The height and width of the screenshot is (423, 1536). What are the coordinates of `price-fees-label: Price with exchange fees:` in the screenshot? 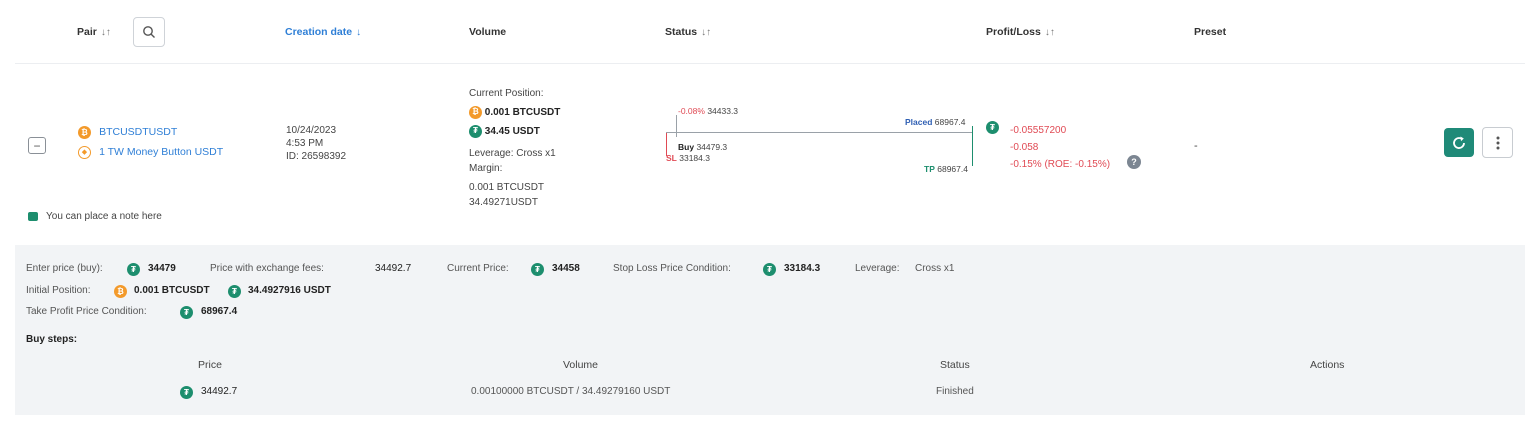 It's located at (267, 268).